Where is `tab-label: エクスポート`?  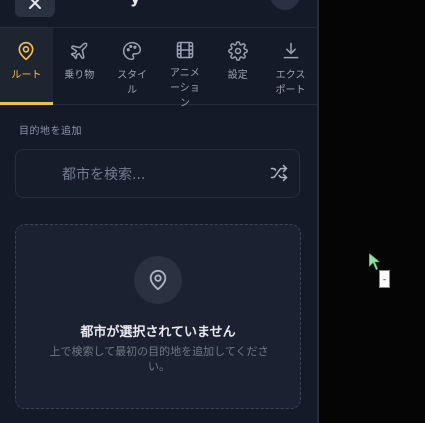
tab-label: エクスポート is located at coordinates (290, 83).